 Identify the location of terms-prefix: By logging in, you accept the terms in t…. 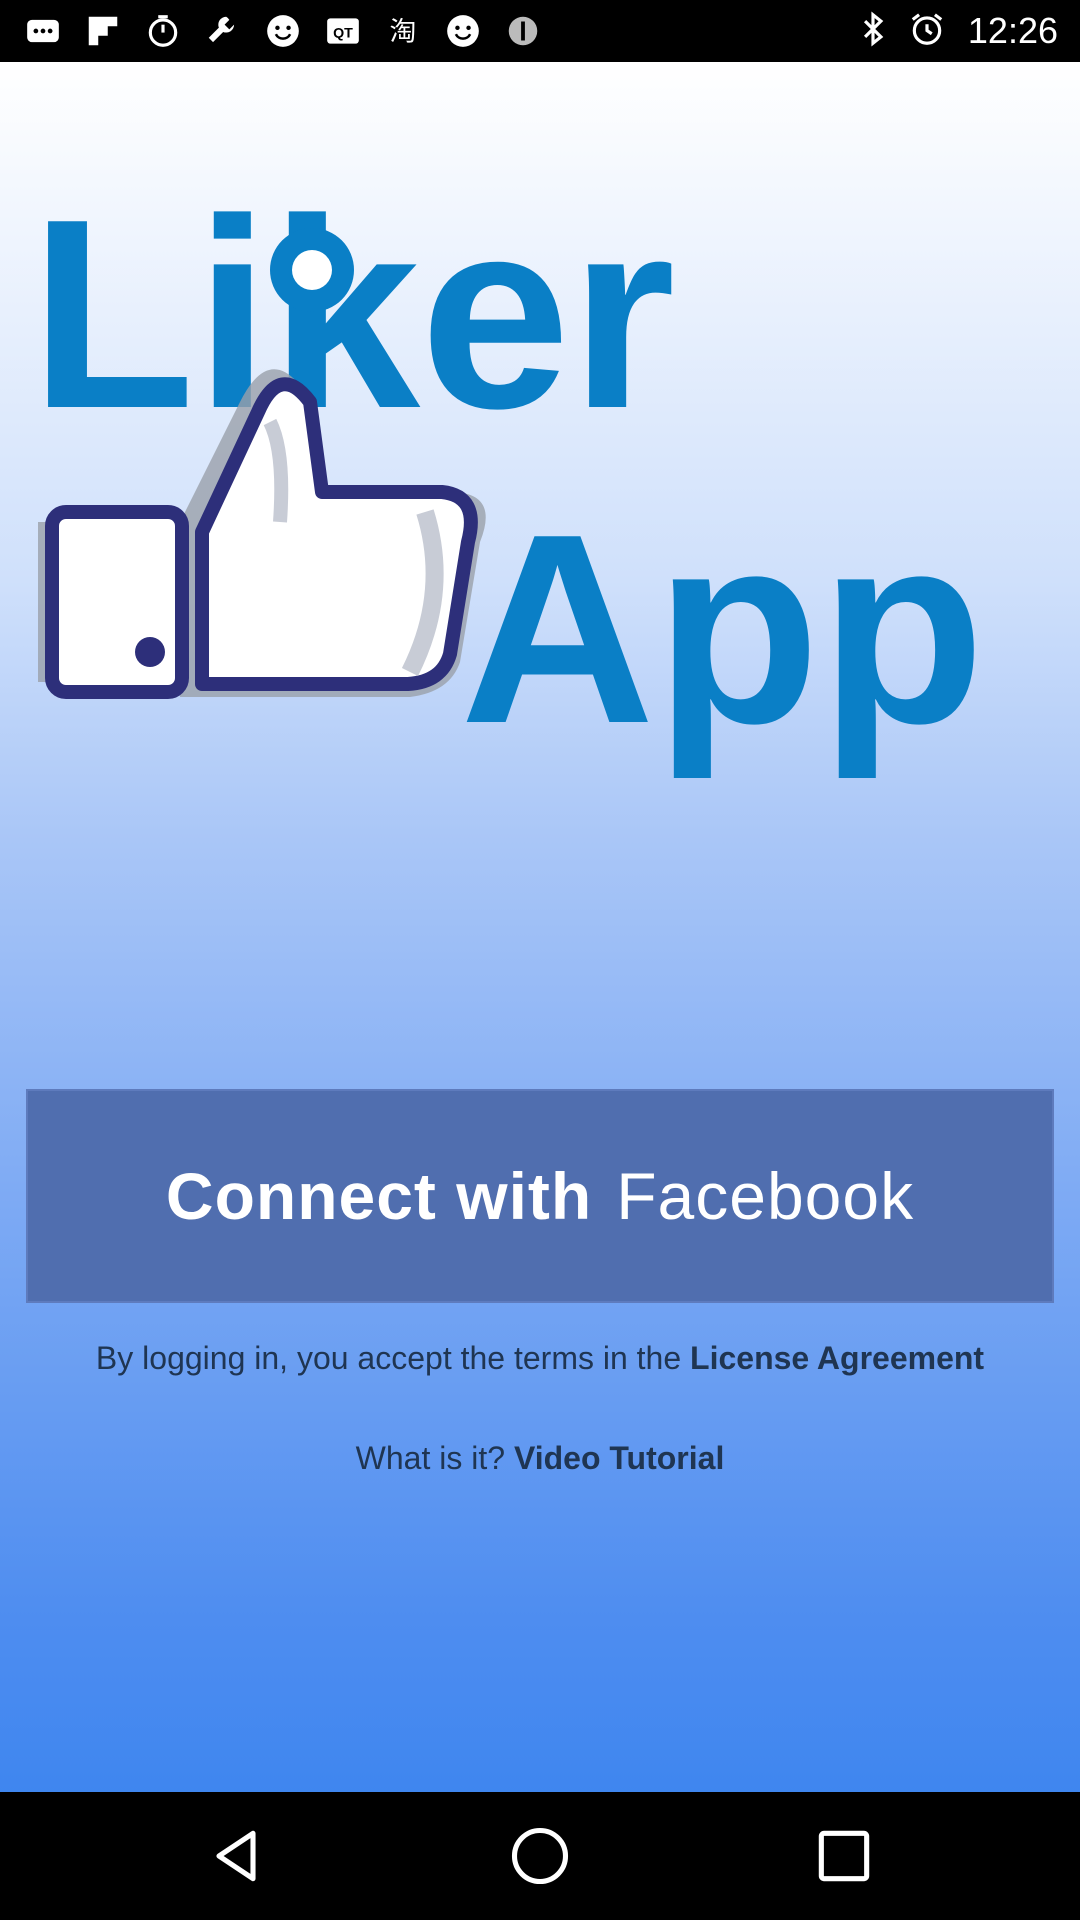
(393, 1358).